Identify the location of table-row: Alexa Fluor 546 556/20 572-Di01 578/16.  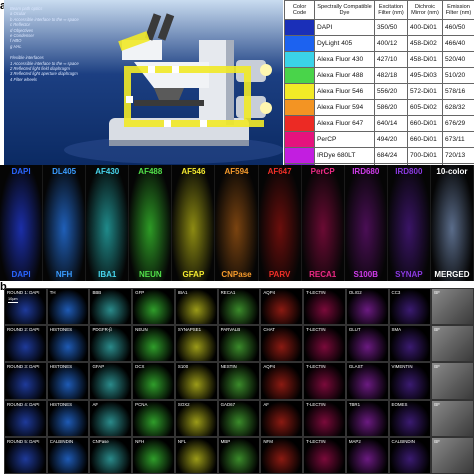
(379, 91).